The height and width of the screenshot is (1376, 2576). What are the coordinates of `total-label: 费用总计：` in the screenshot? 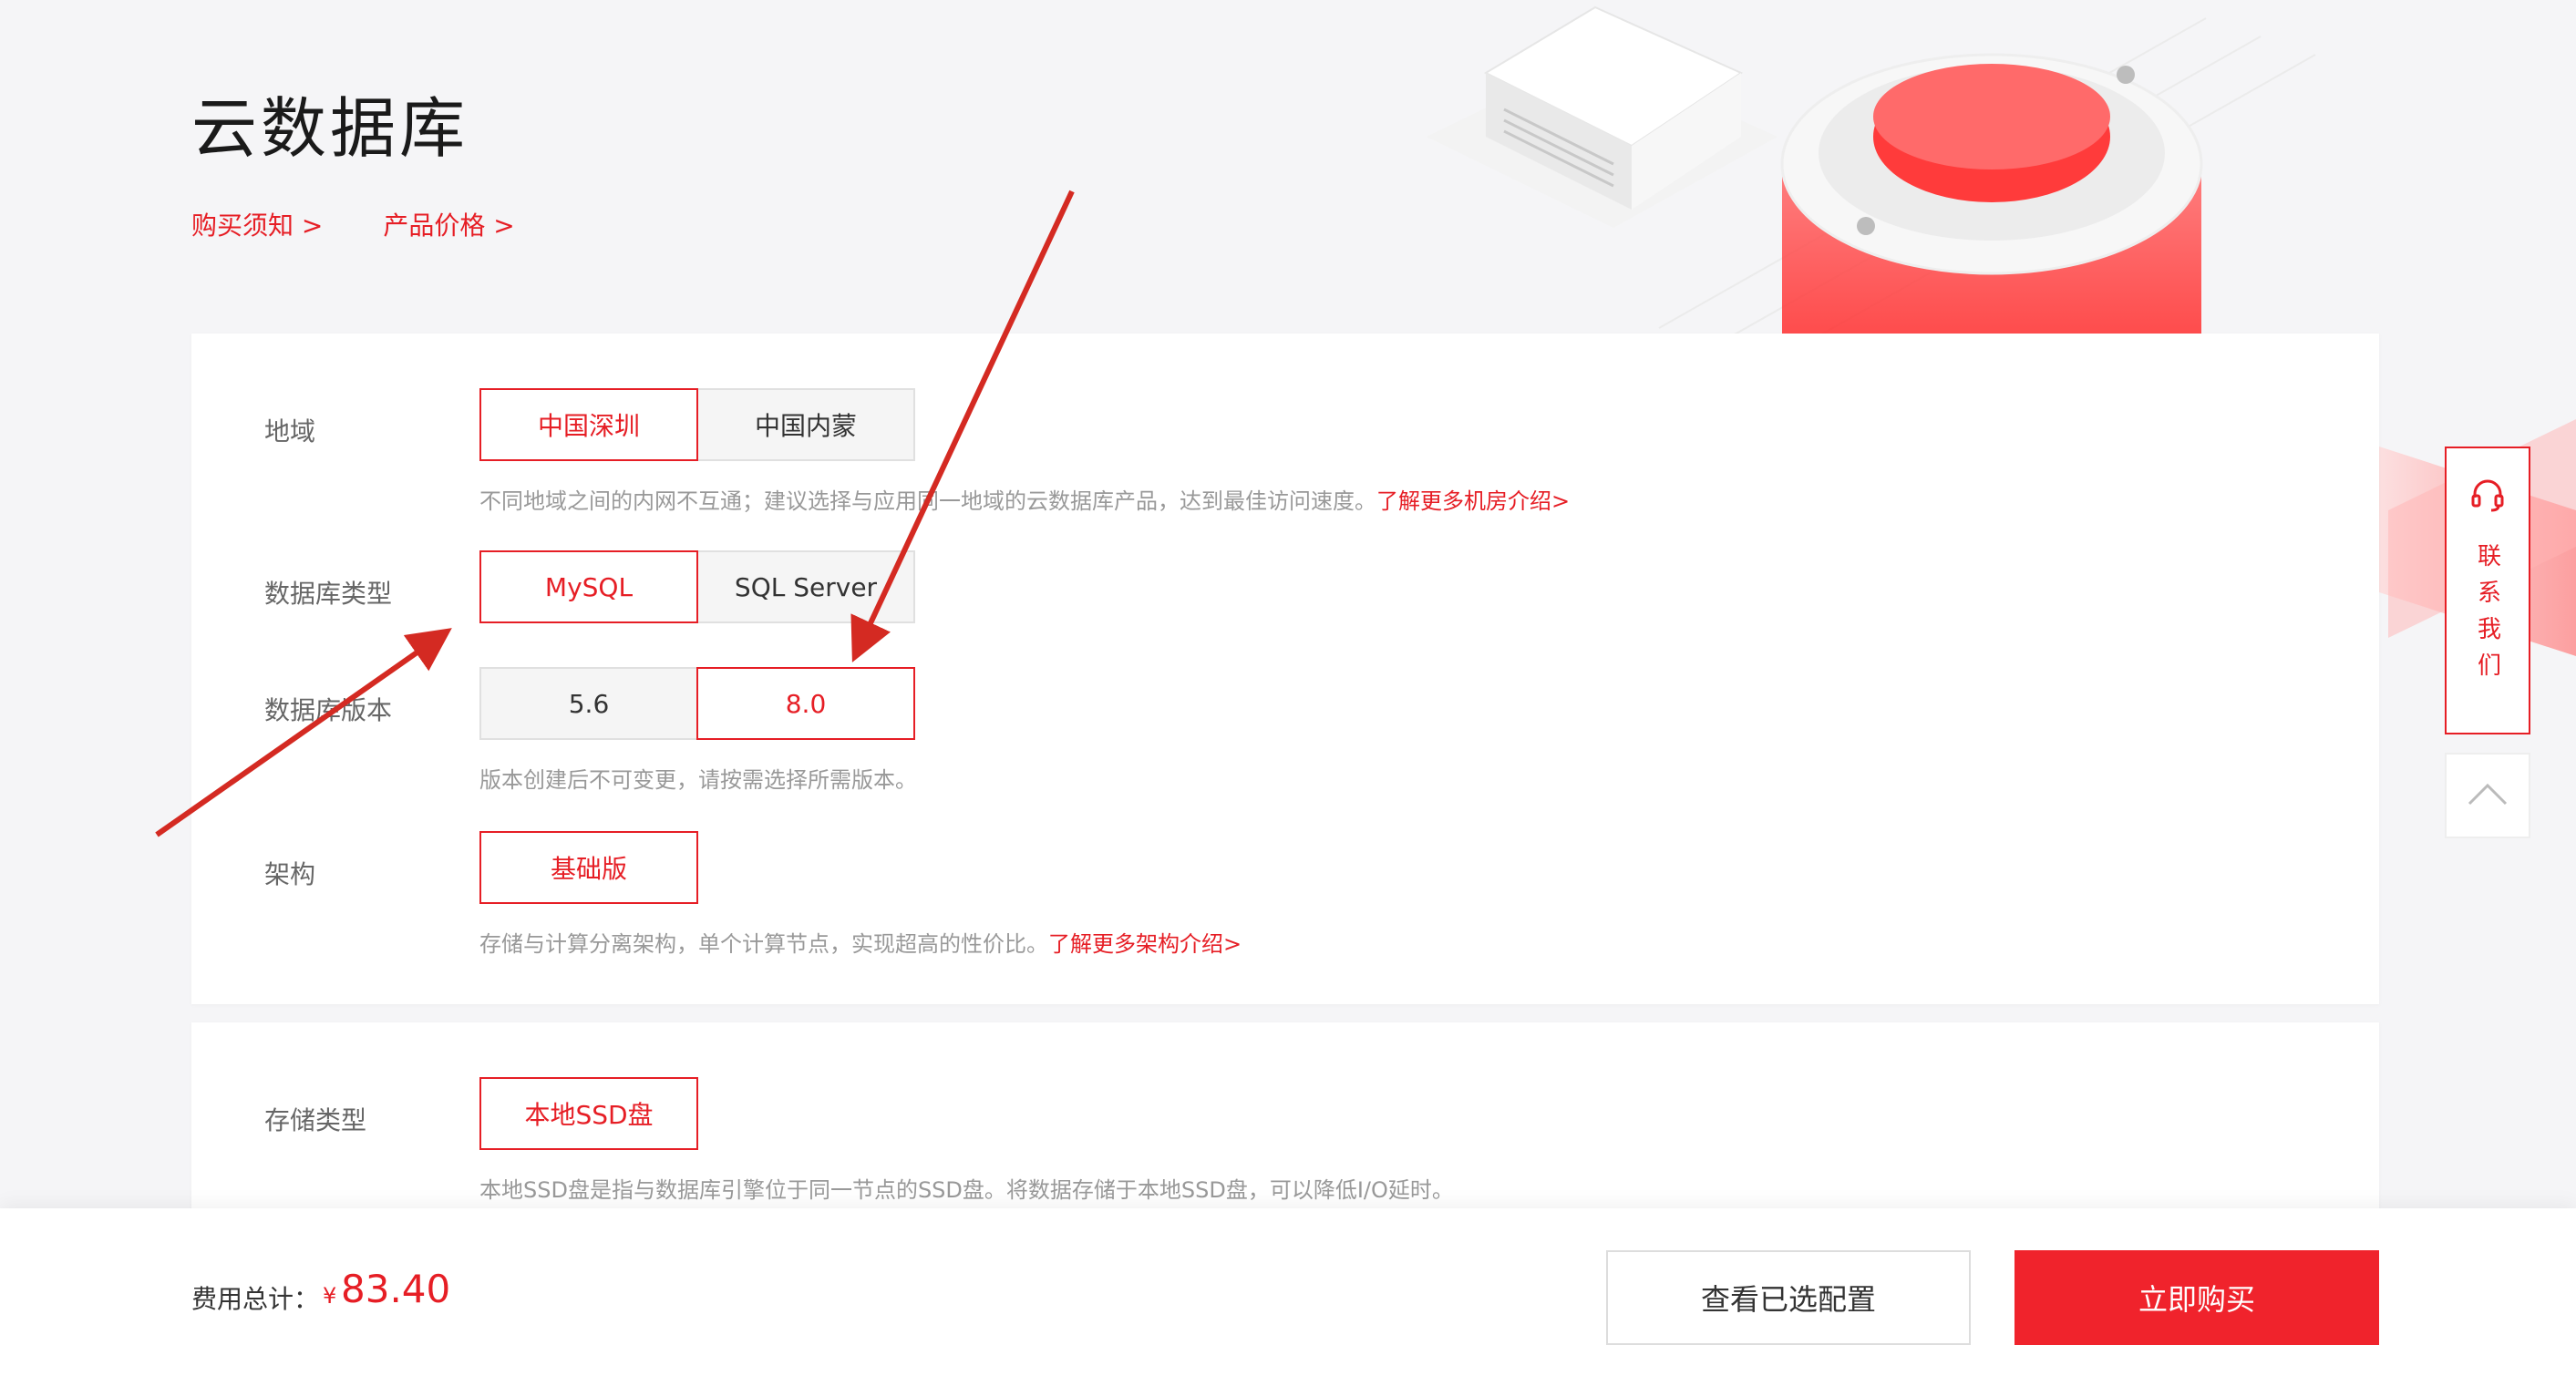 It's located at (256, 1299).